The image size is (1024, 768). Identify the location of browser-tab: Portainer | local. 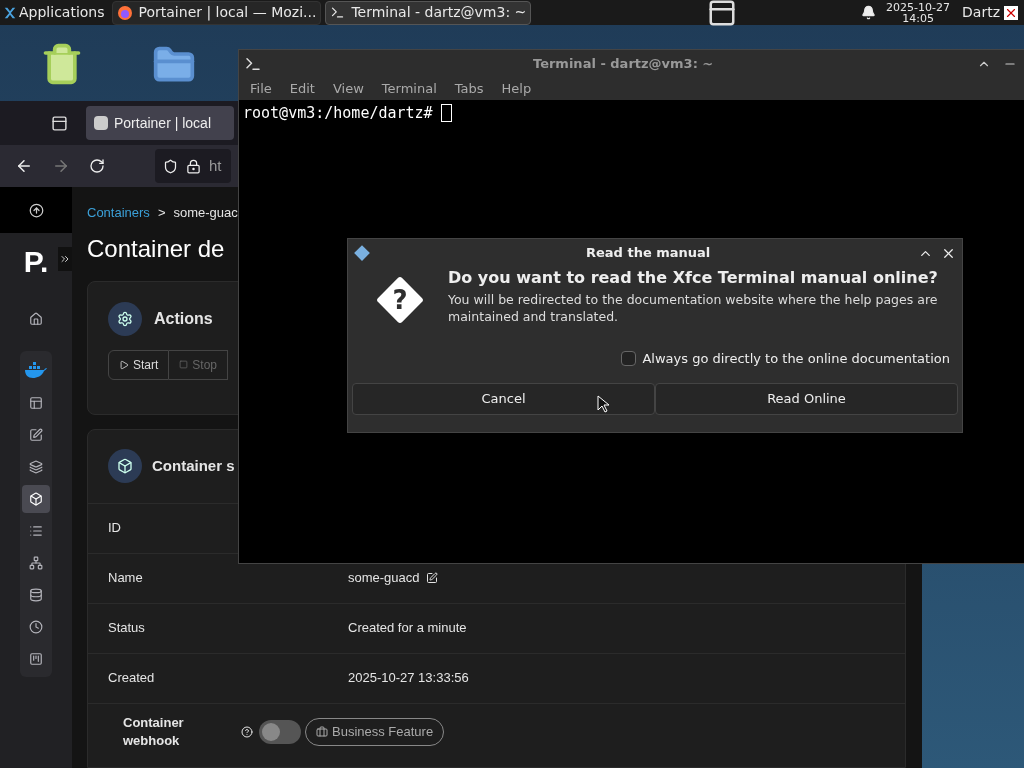
(160, 123).